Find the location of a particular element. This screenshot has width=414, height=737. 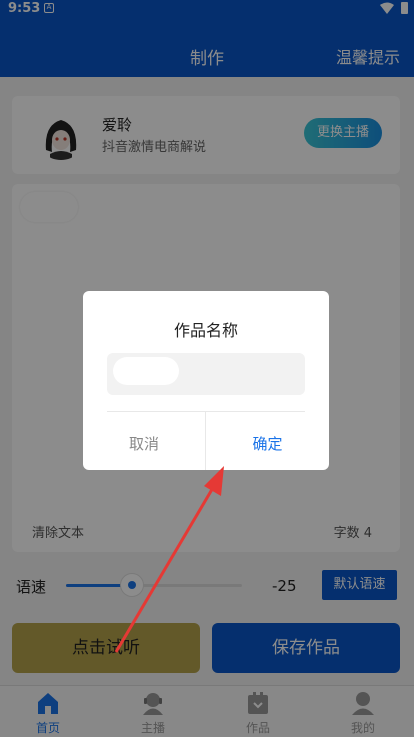

dialog-confirm-button: 确定 is located at coordinates (267, 443).